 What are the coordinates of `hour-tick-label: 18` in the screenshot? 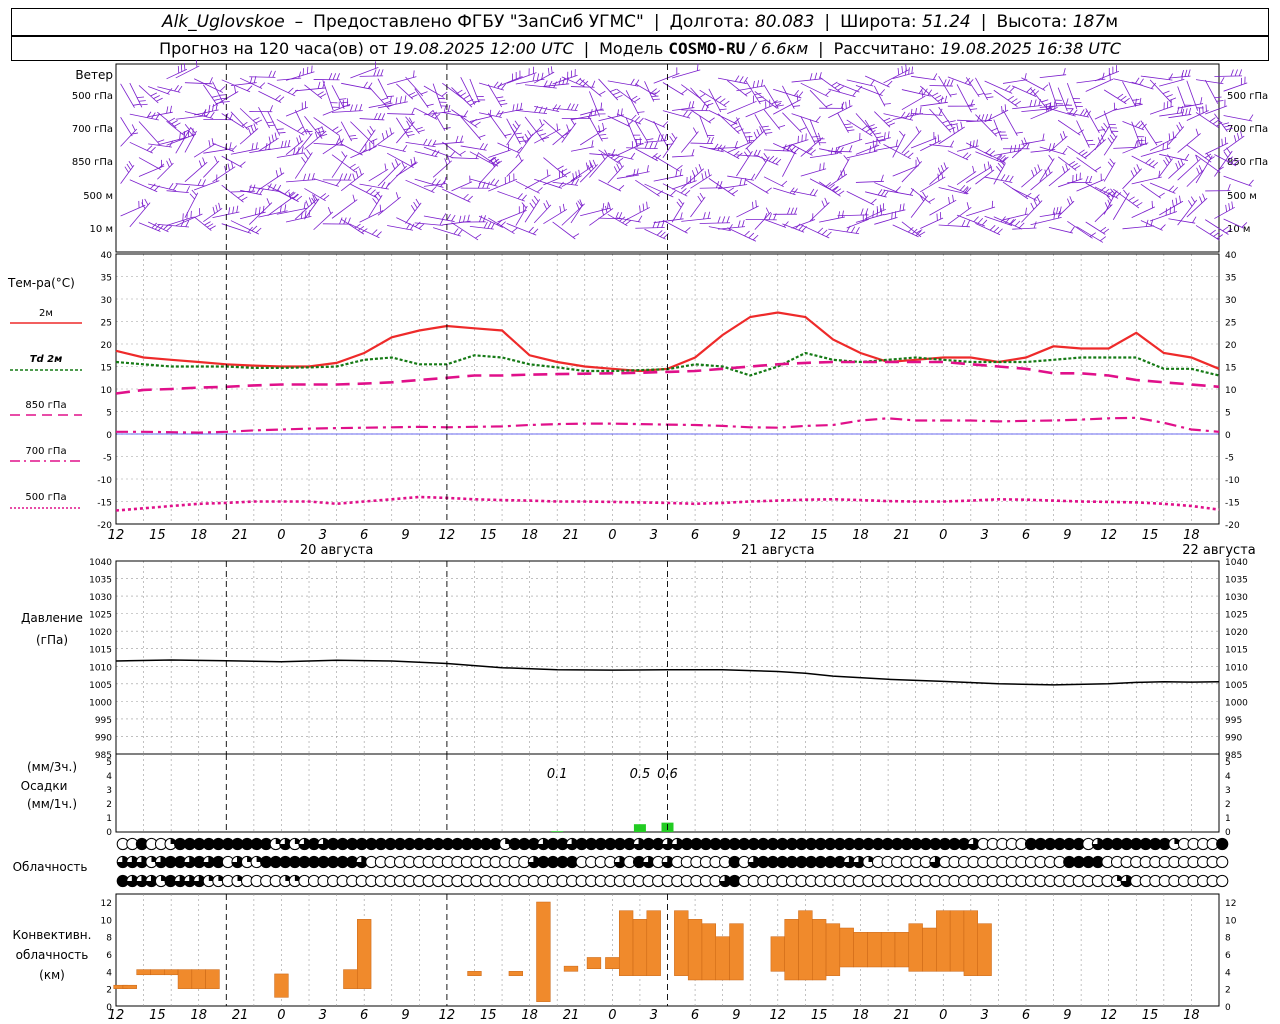 It's located at (529, 1015).